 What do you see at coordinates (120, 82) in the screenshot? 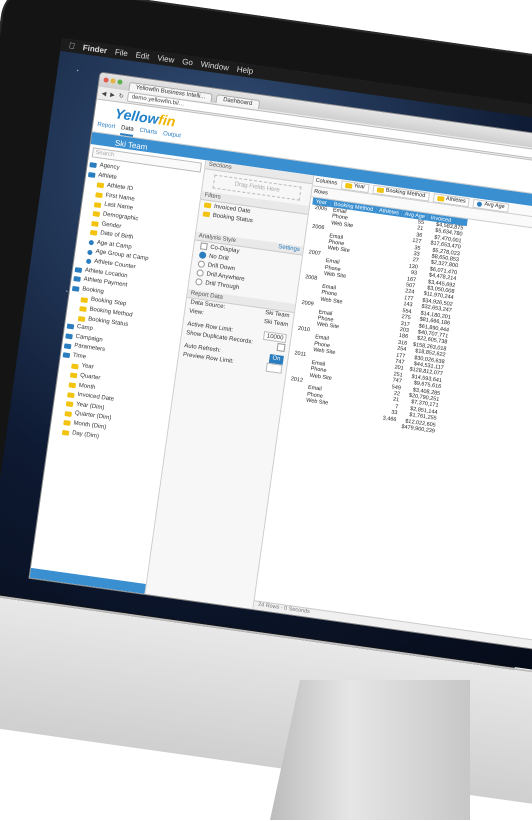
I see `zoom-window-button` at bounding box center [120, 82].